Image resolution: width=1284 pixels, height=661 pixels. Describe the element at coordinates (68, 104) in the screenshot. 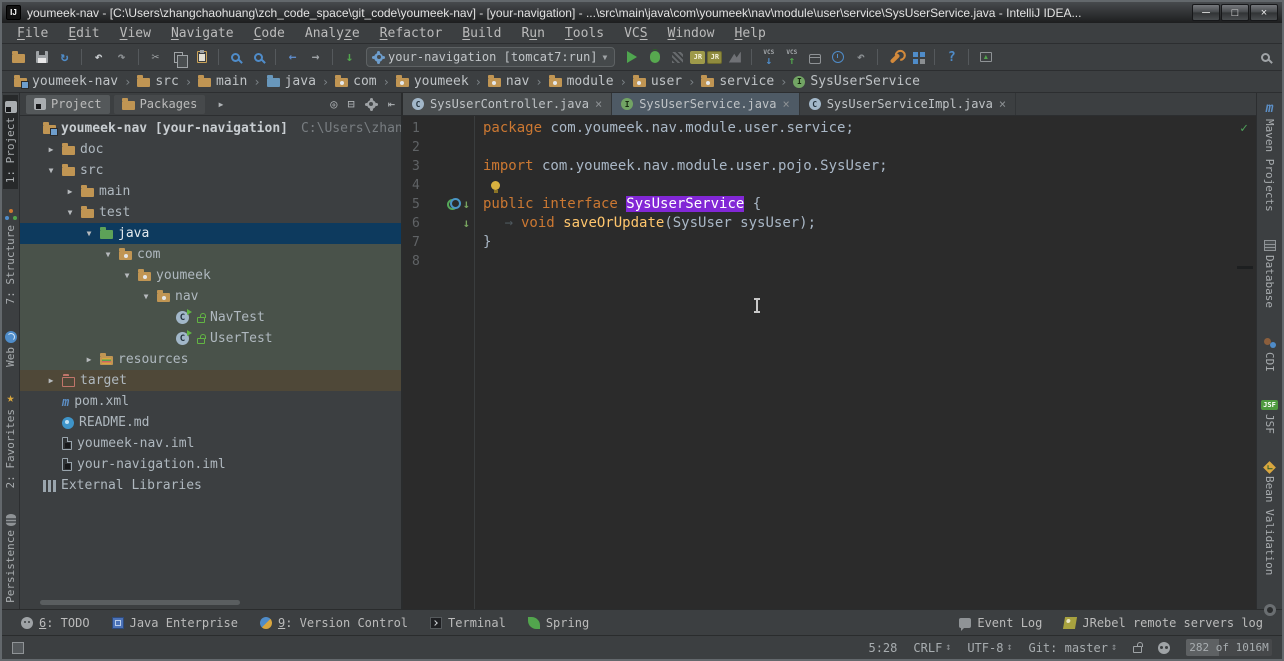

I see `project-view-tab: Project` at that location.